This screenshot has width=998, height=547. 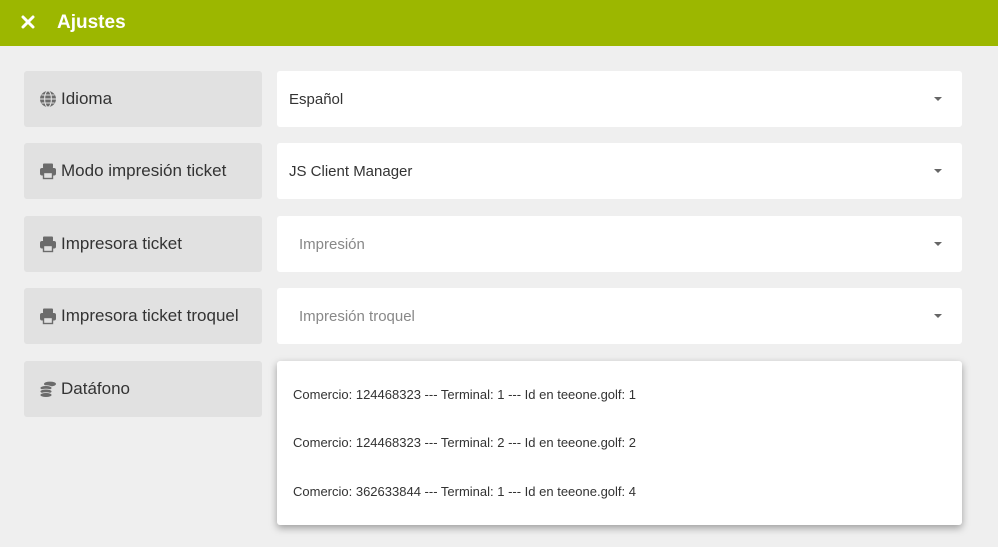 I want to click on setting-label-text: Impresora ticket, so click(x=121, y=243).